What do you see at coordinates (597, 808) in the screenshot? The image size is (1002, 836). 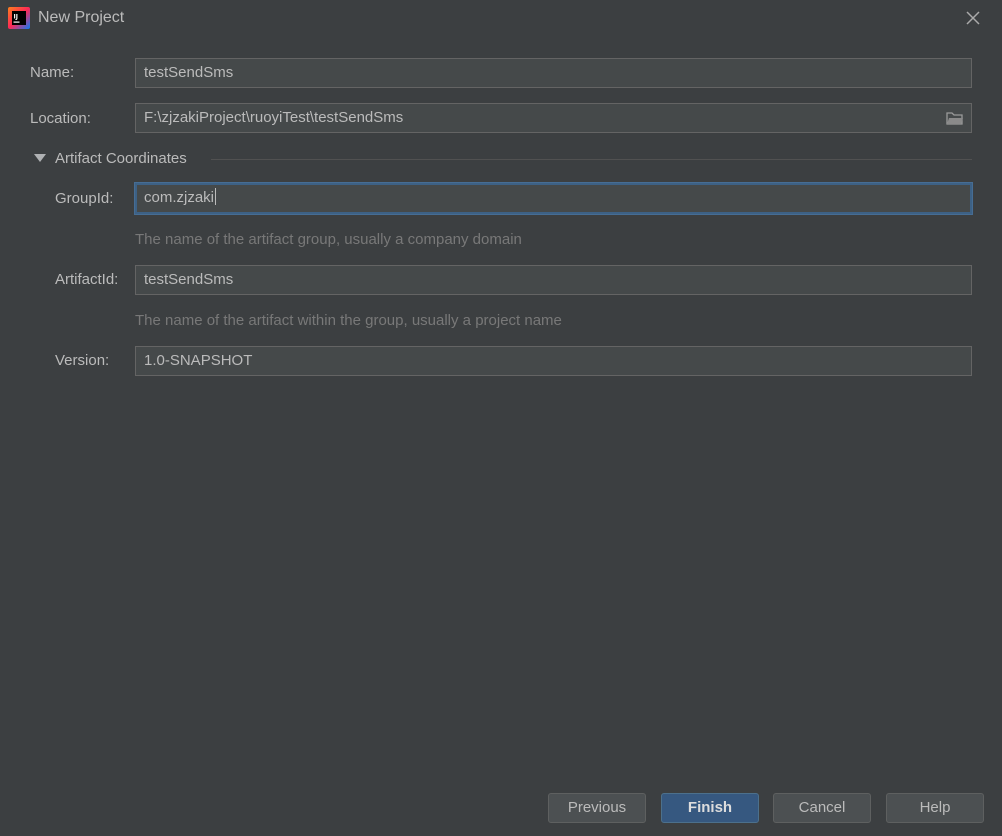 I see `previous-button: Previous` at bounding box center [597, 808].